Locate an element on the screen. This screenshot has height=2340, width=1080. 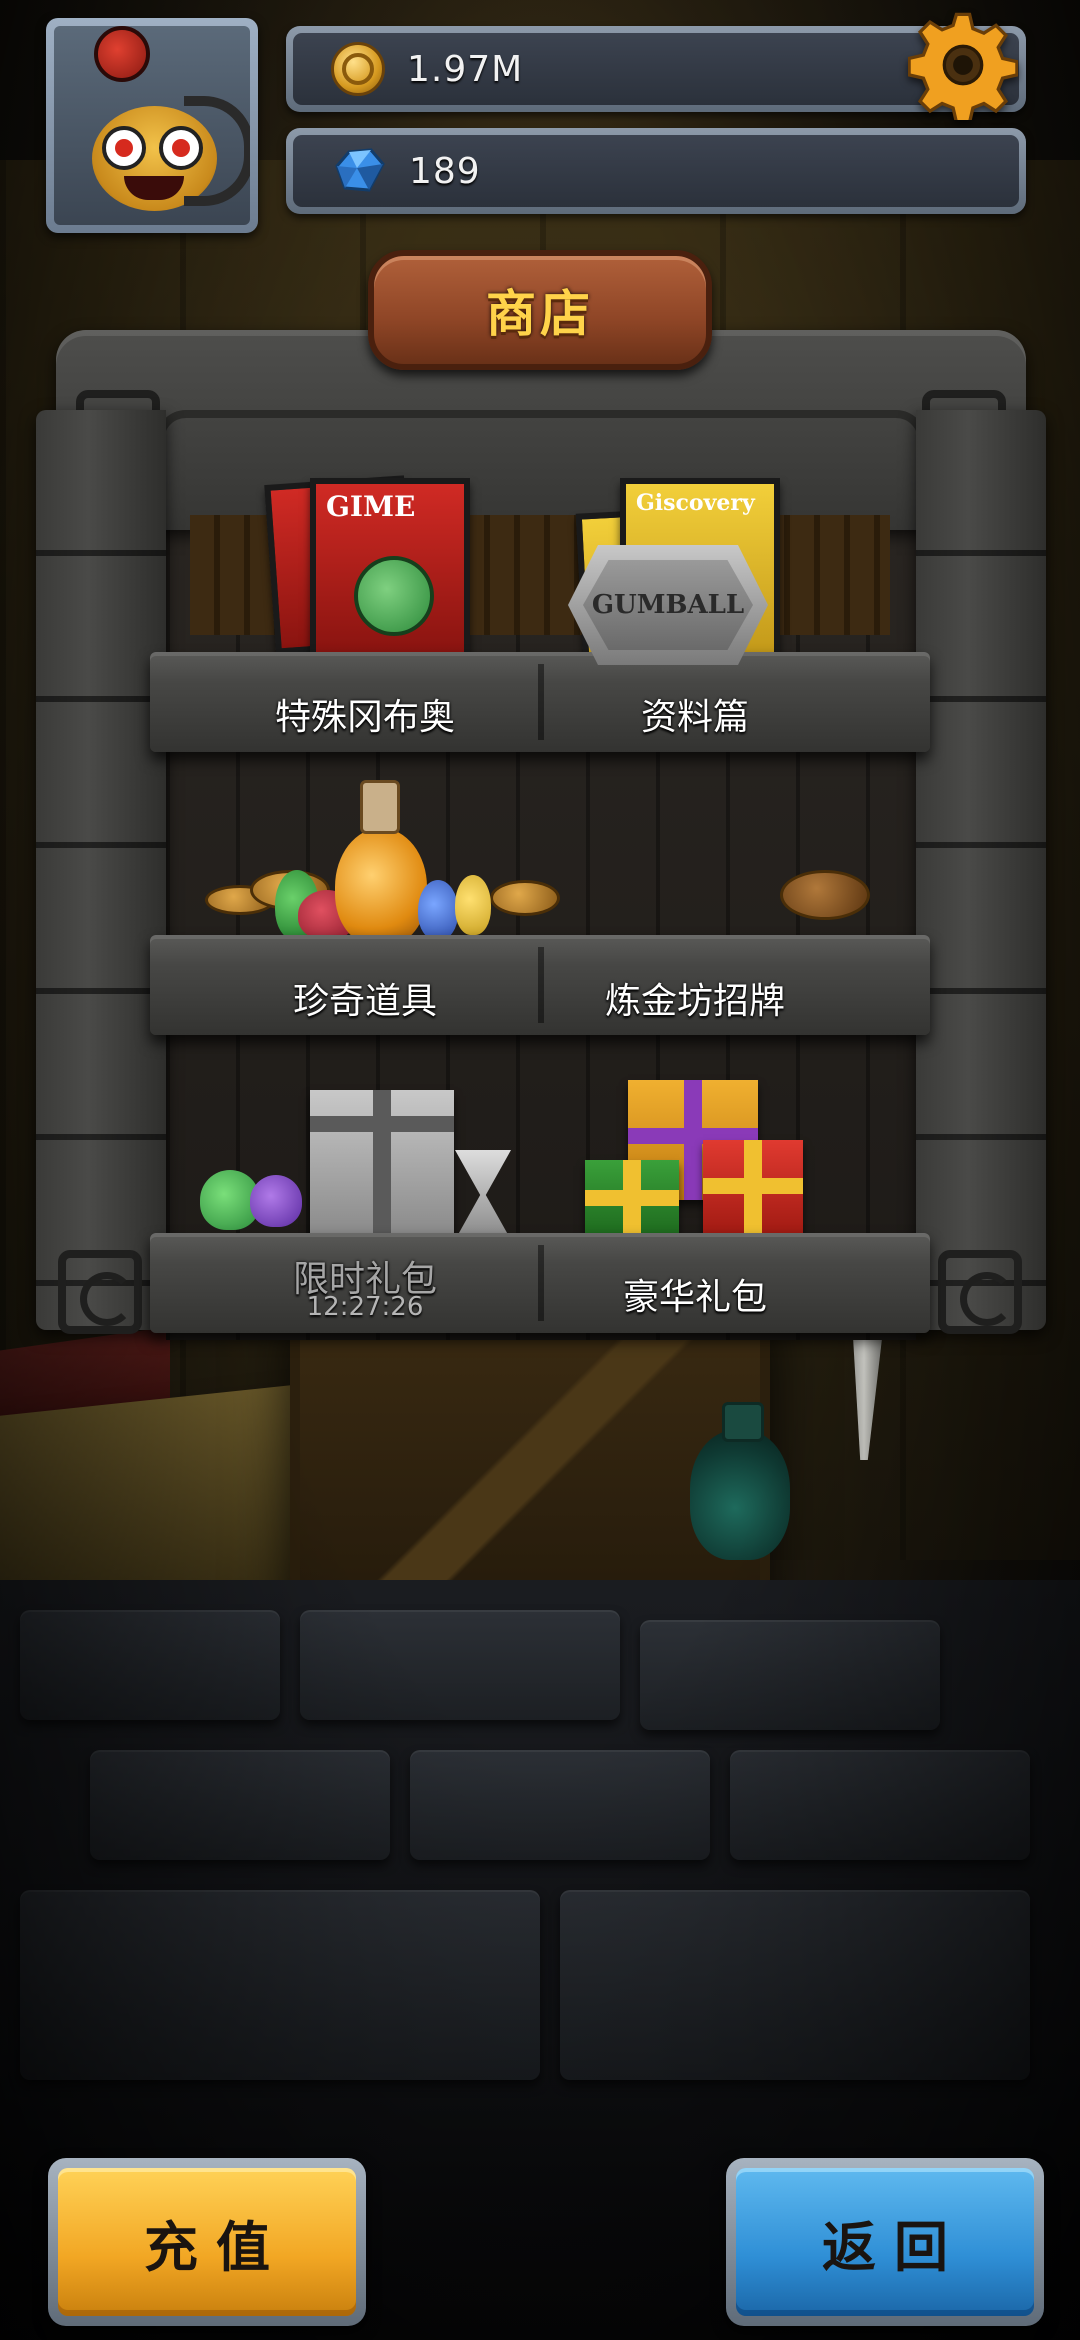
shelf-label-deluxe-pack: 豪华礼包 is located at coordinates (695, 1294).